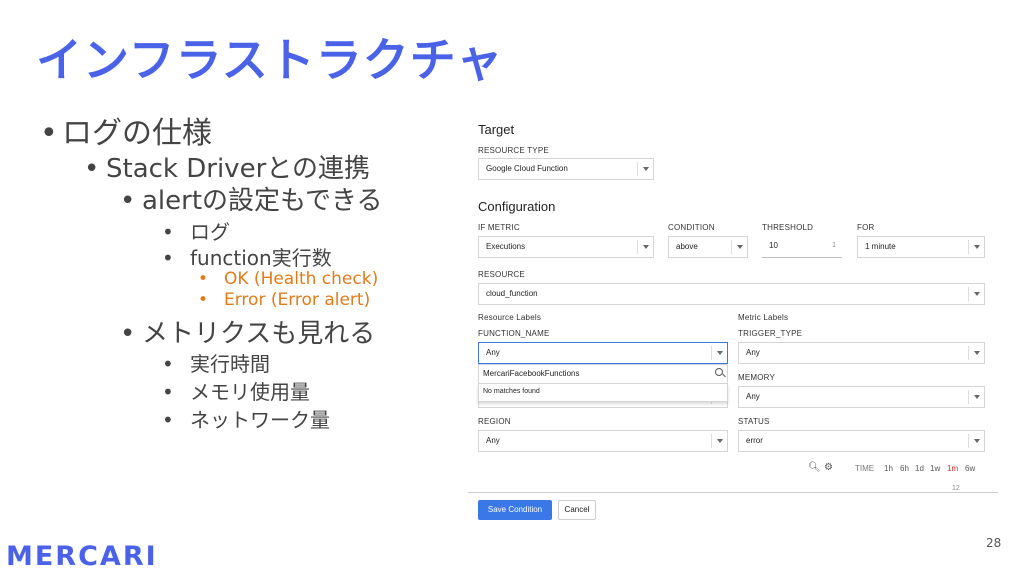  Describe the element at coordinates (531, 373) in the screenshot. I see `search-value: MercariFacebookFunctions` at that location.